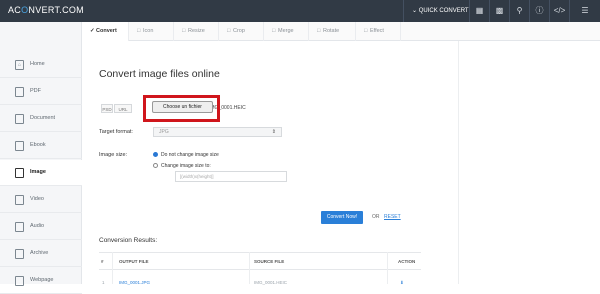  I want to click on tab-merge: □ Merge, so click(286, 31).